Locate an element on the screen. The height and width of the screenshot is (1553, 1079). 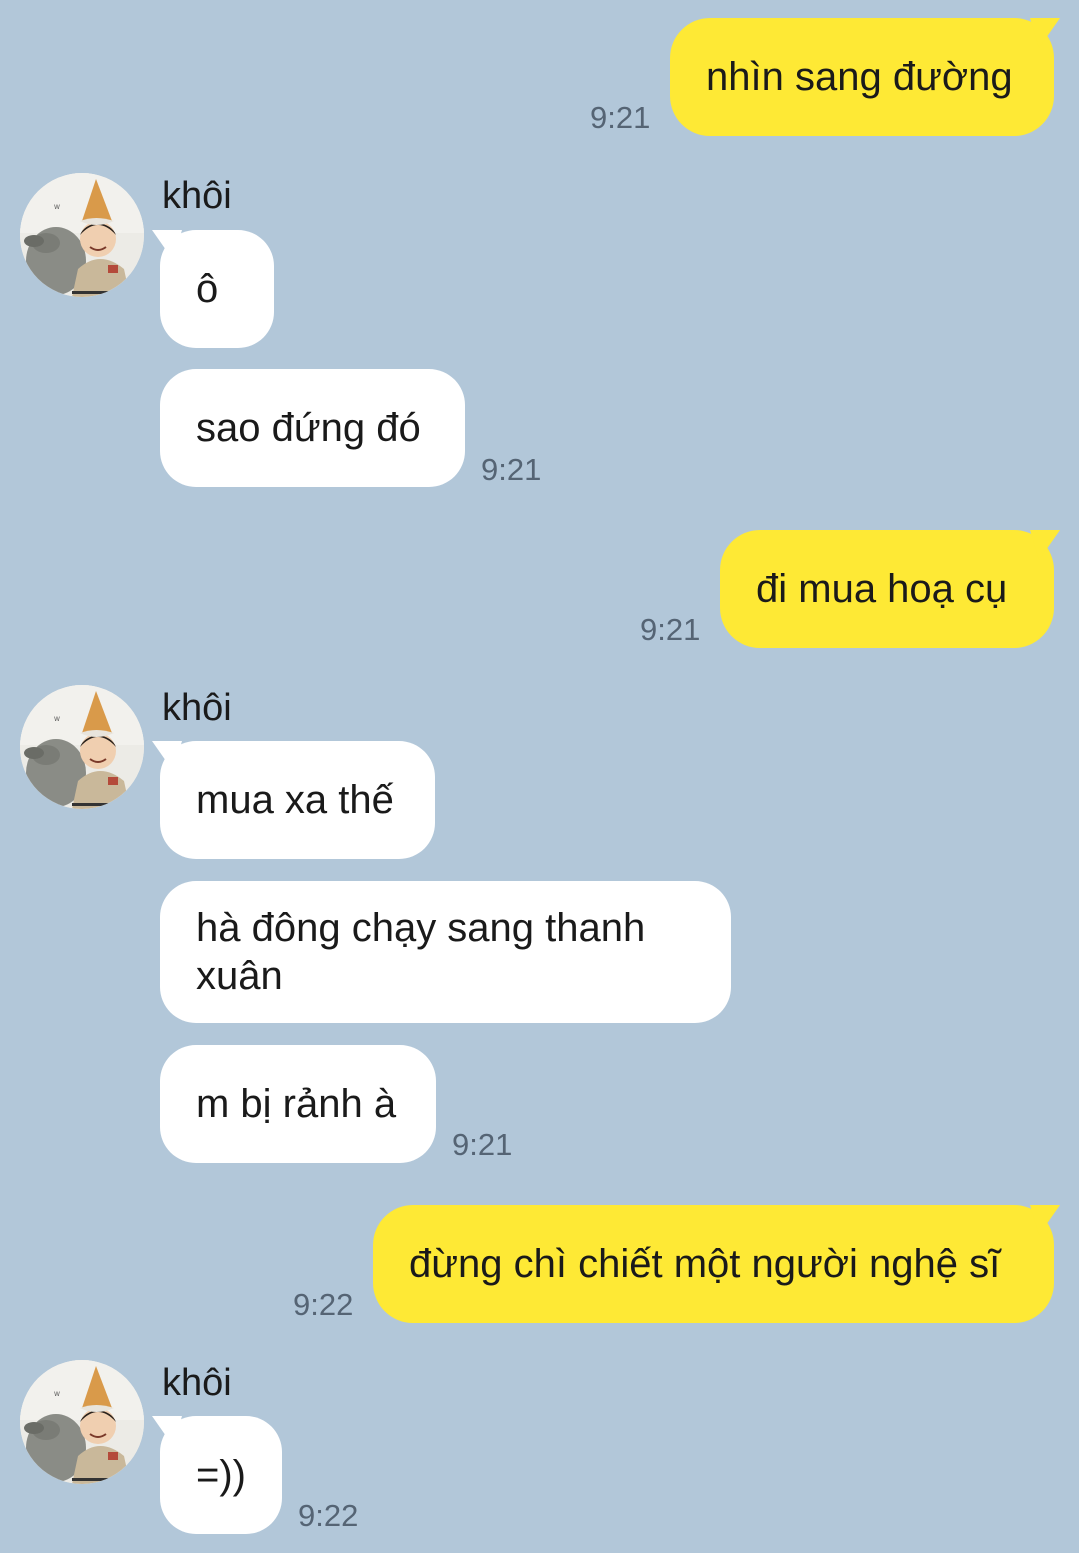
message-text: =)) is located at coordinates (221, 1475).